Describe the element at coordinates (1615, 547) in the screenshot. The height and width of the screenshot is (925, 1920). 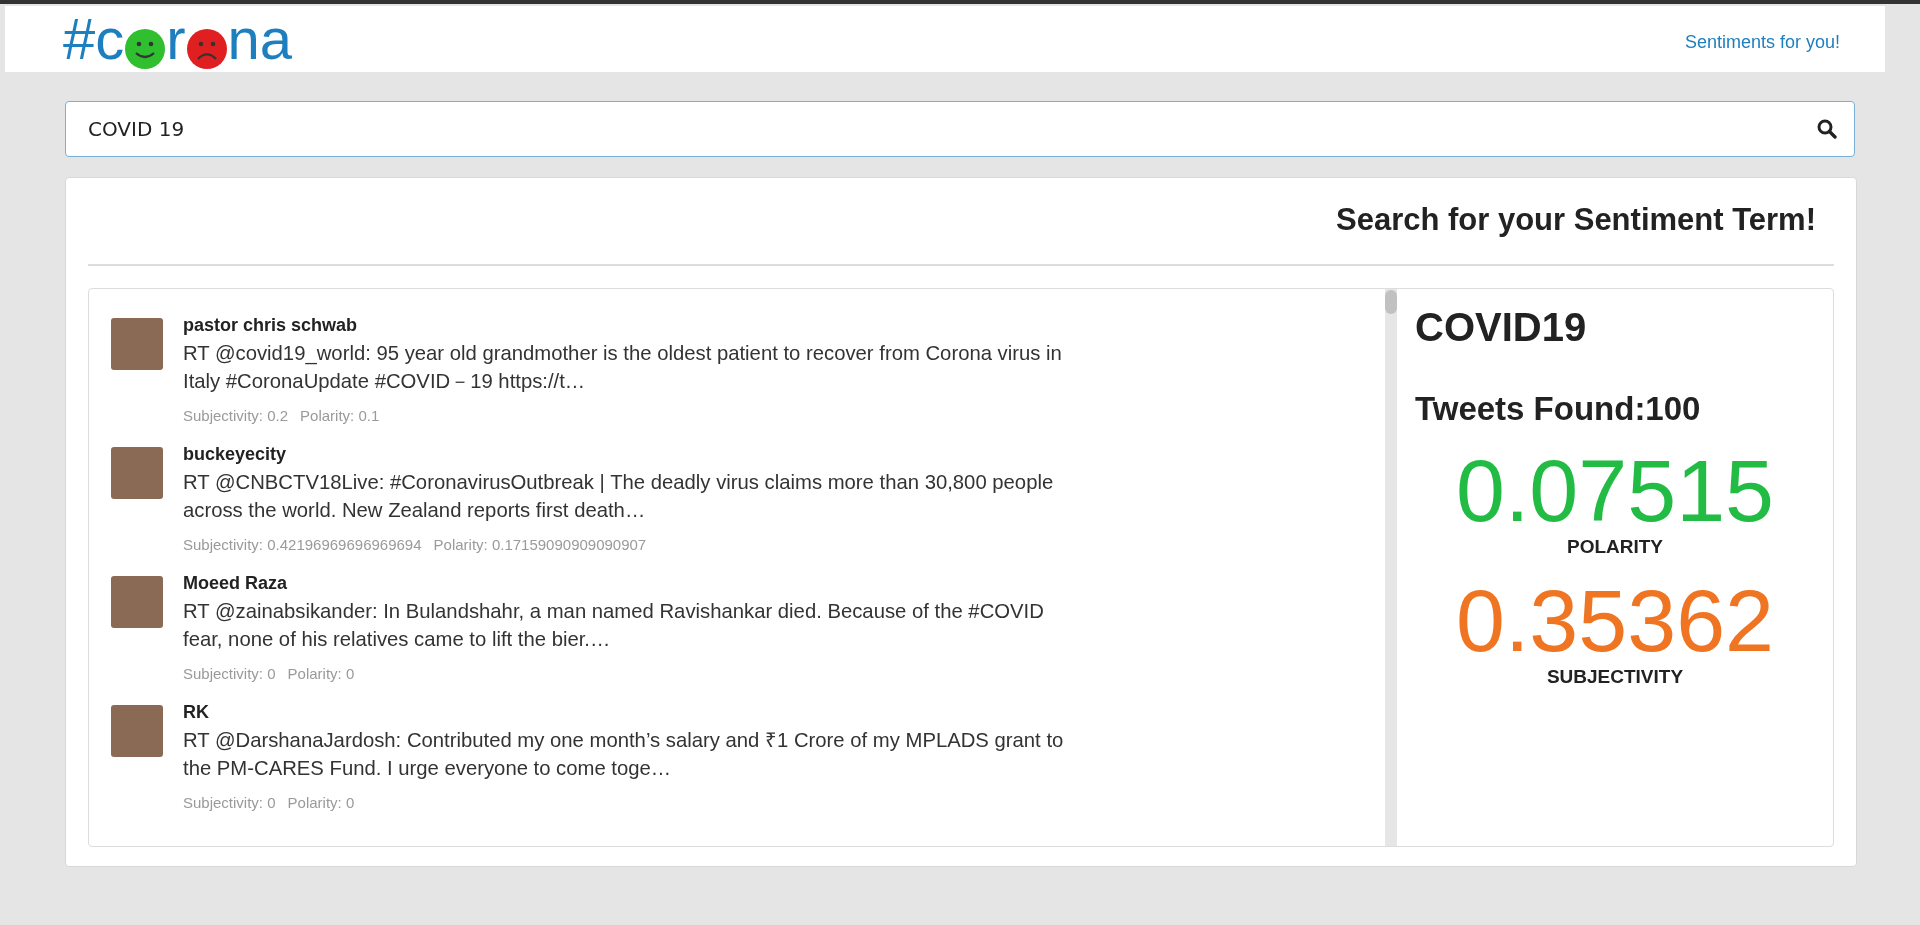
I see `metric-label: POLARITY` at that location.